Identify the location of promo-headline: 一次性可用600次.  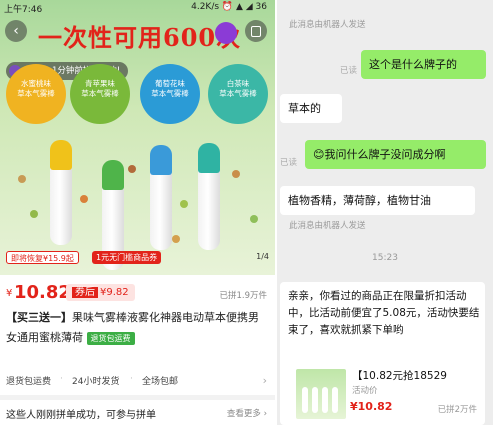
(140, 37).